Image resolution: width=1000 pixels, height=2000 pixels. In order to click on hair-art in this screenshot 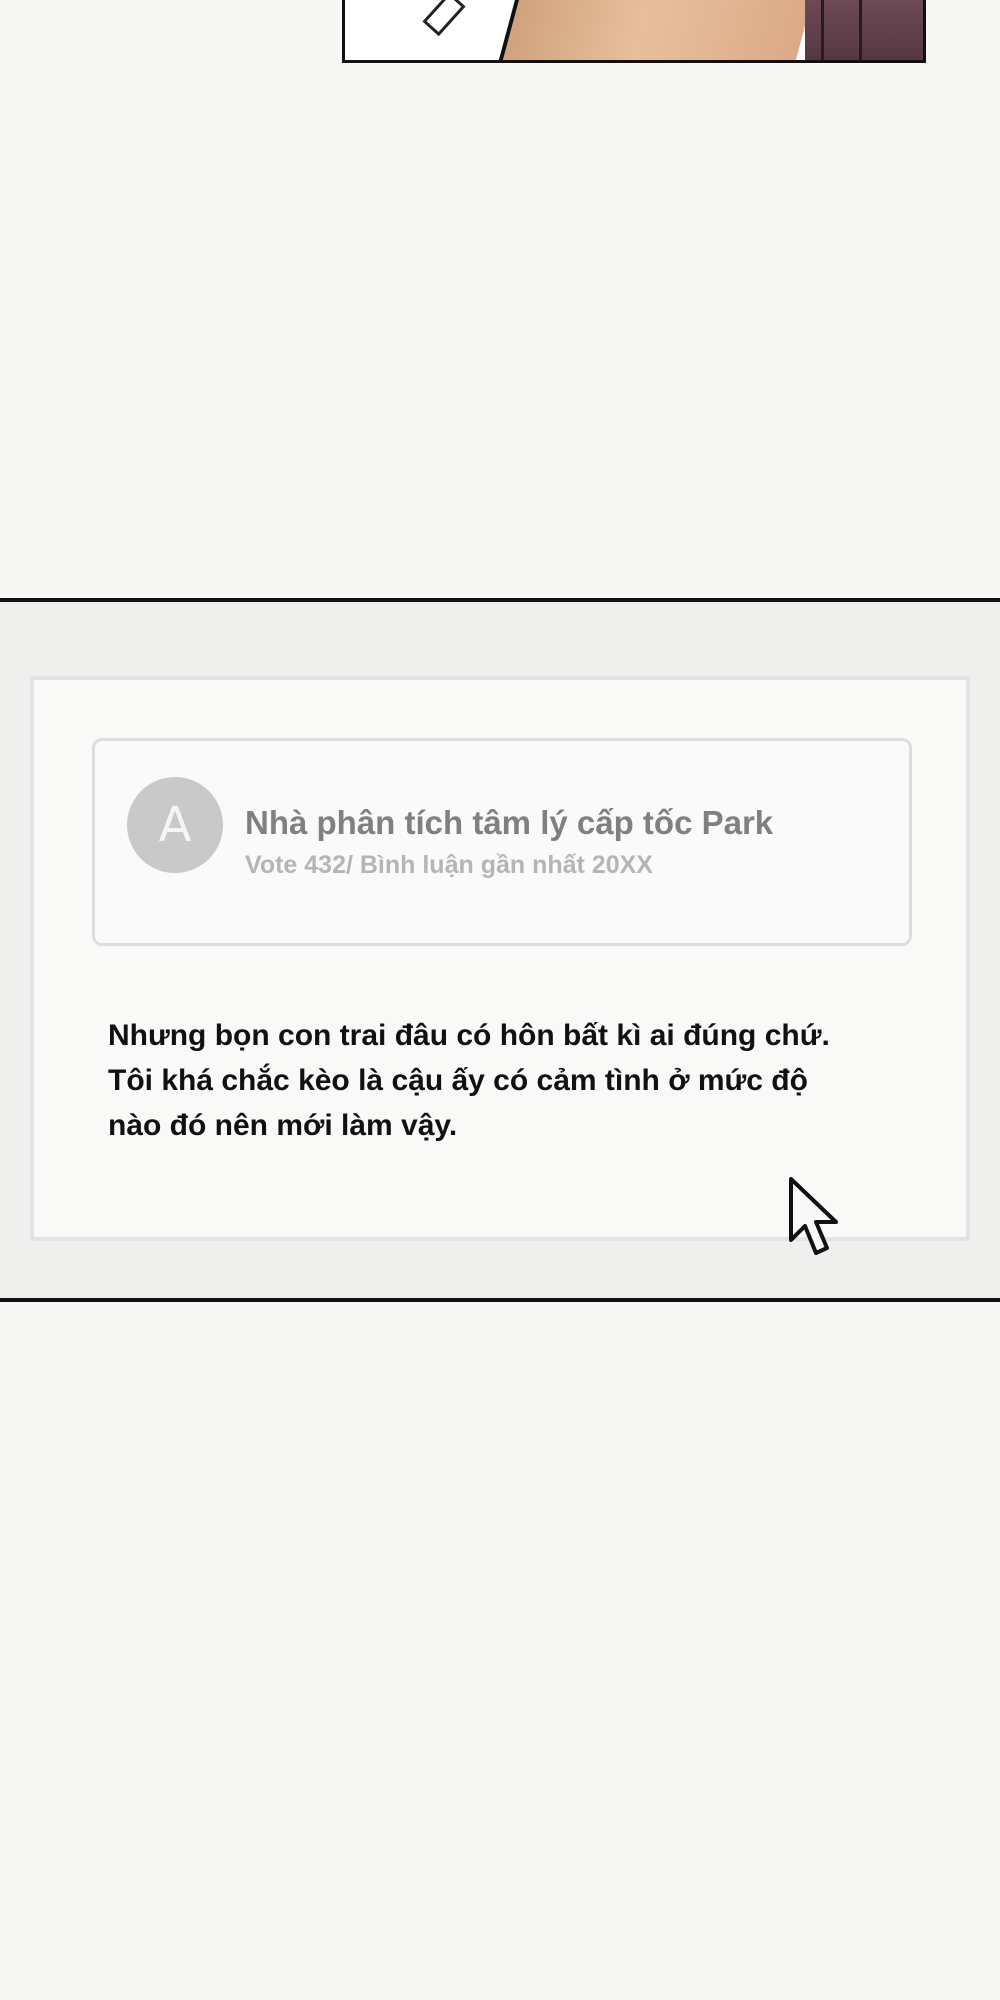, I will do `click(864, 30)`.